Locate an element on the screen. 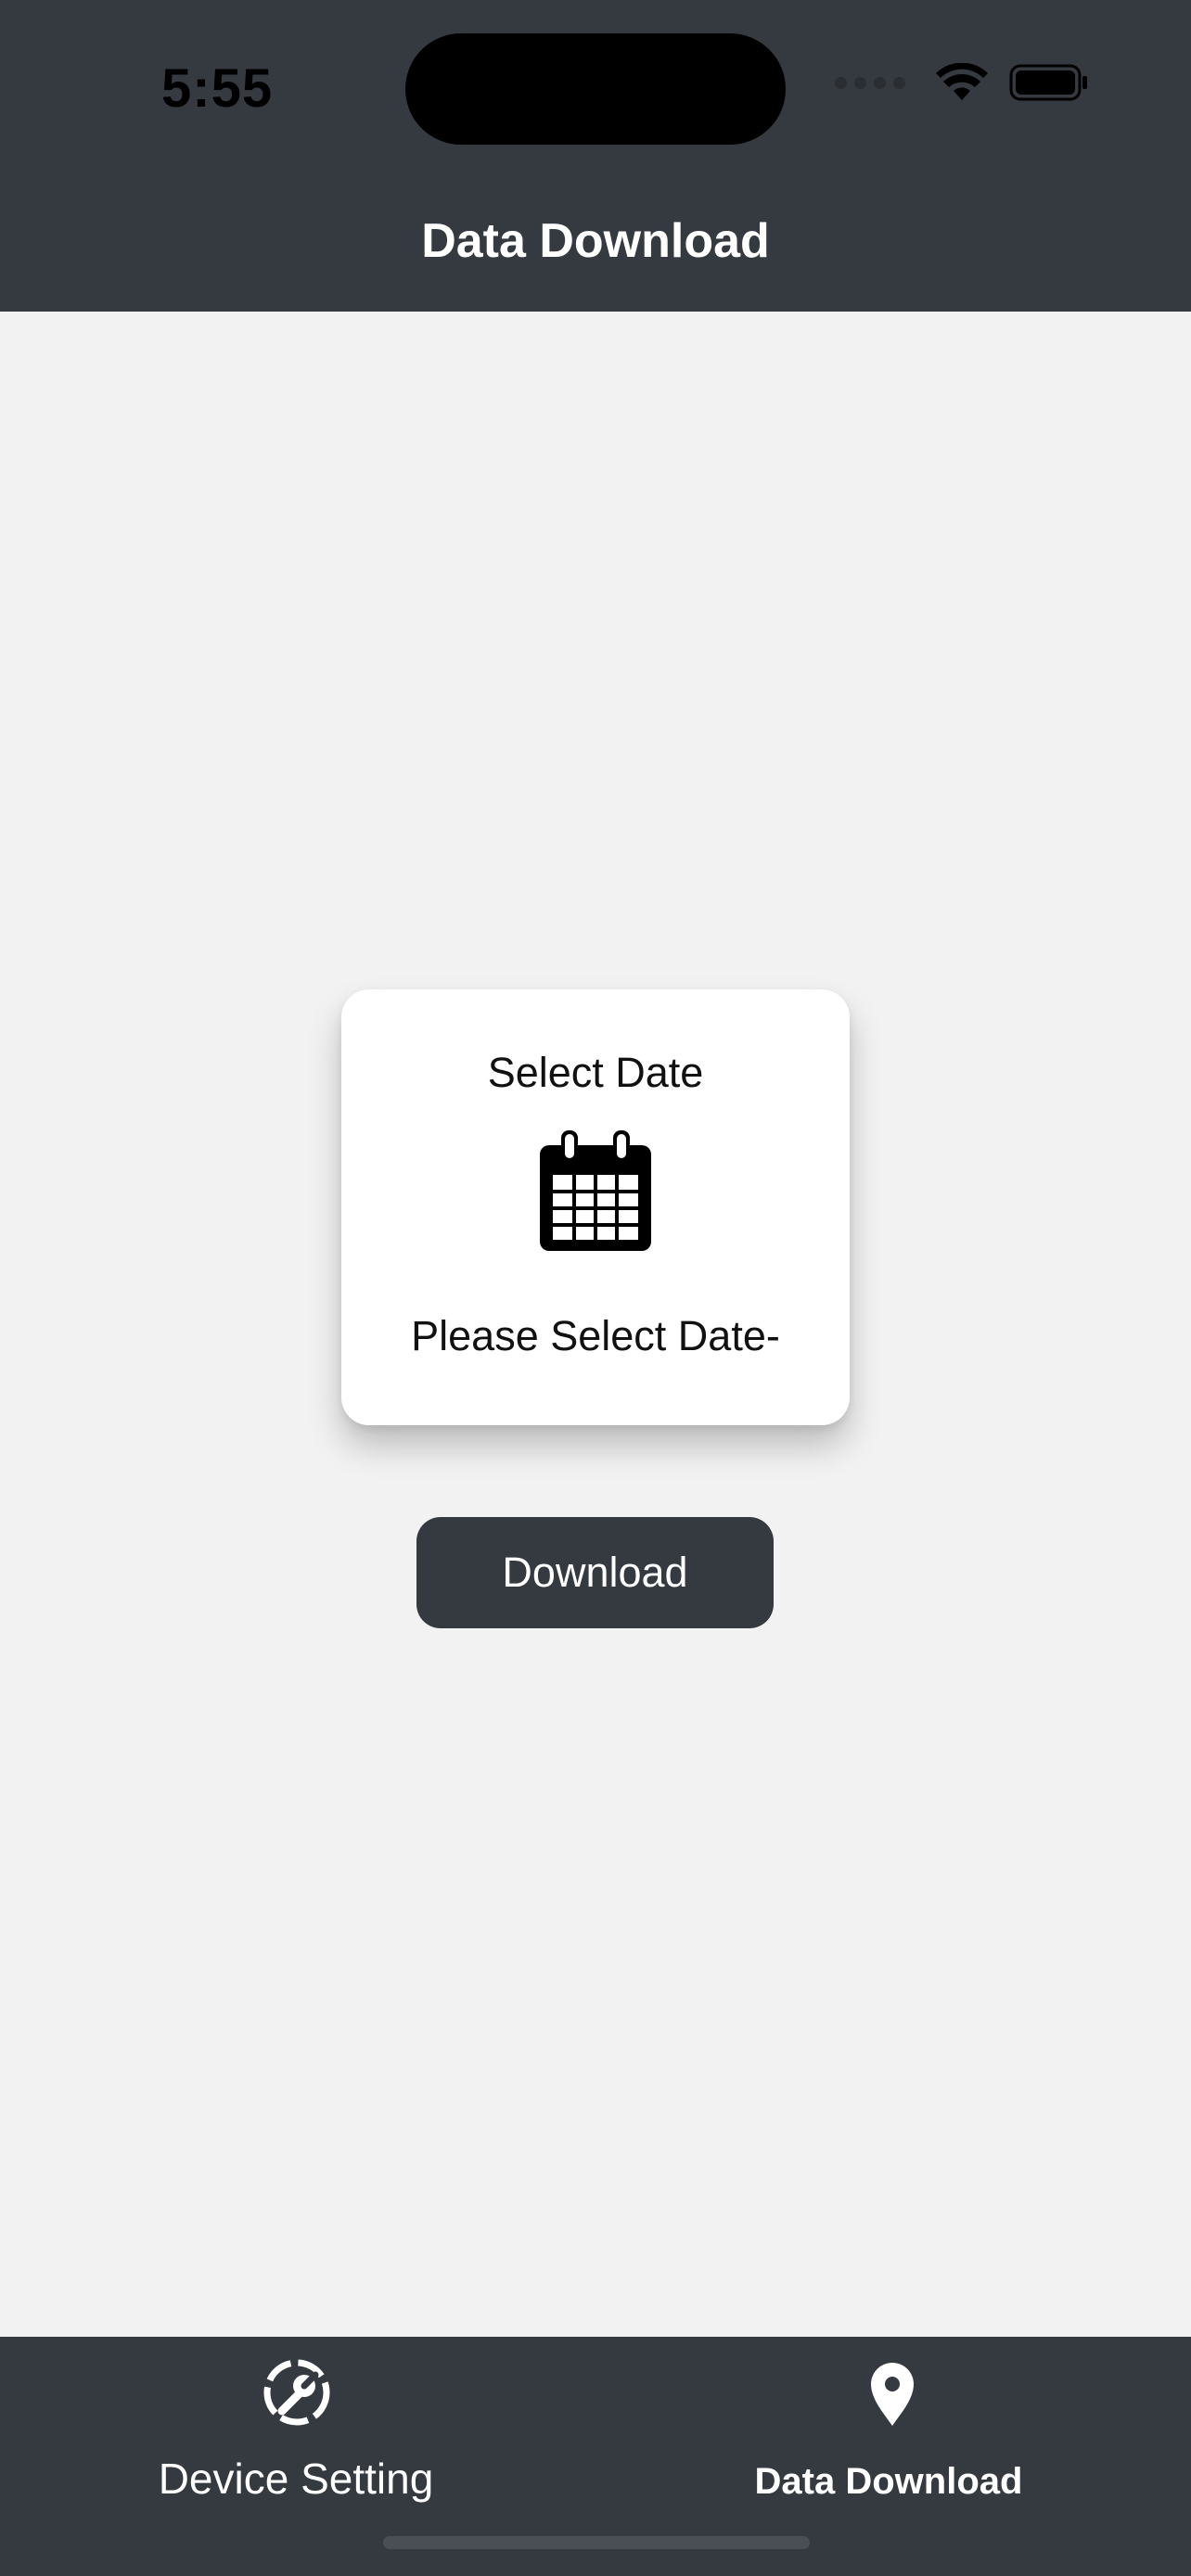 The width and height of the screenshot is (1191, 2576). date-select-card: Select Date Please Select Date- is located at coordinates (595, 1207).